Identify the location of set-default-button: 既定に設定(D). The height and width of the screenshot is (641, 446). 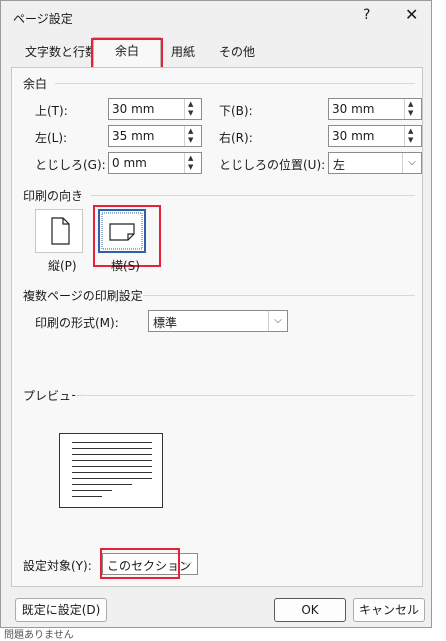
(61, 610).